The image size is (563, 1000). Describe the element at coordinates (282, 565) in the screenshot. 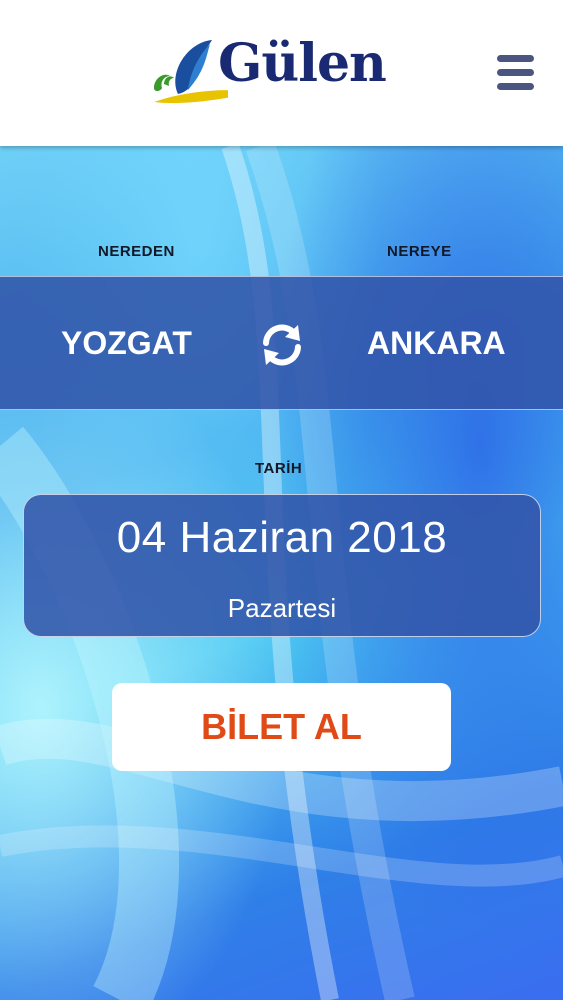

I see `date-picker: 04 Haziran 2018 Pazartesi` at that location.